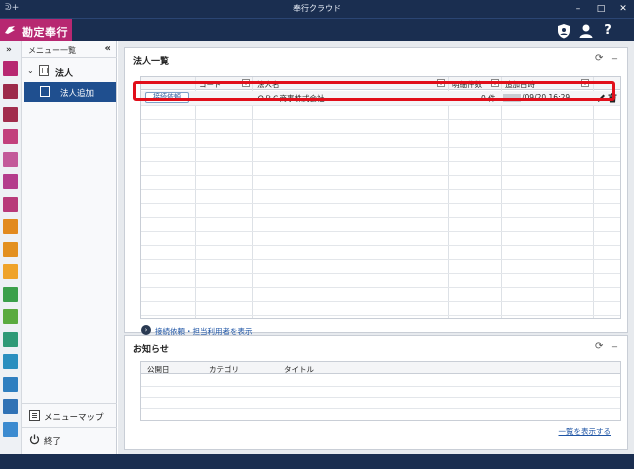 The image size is (634, 469). I want to click on title-bar: ᕲ+ 奉行クラウド – □ ✕, so click(317, 9).